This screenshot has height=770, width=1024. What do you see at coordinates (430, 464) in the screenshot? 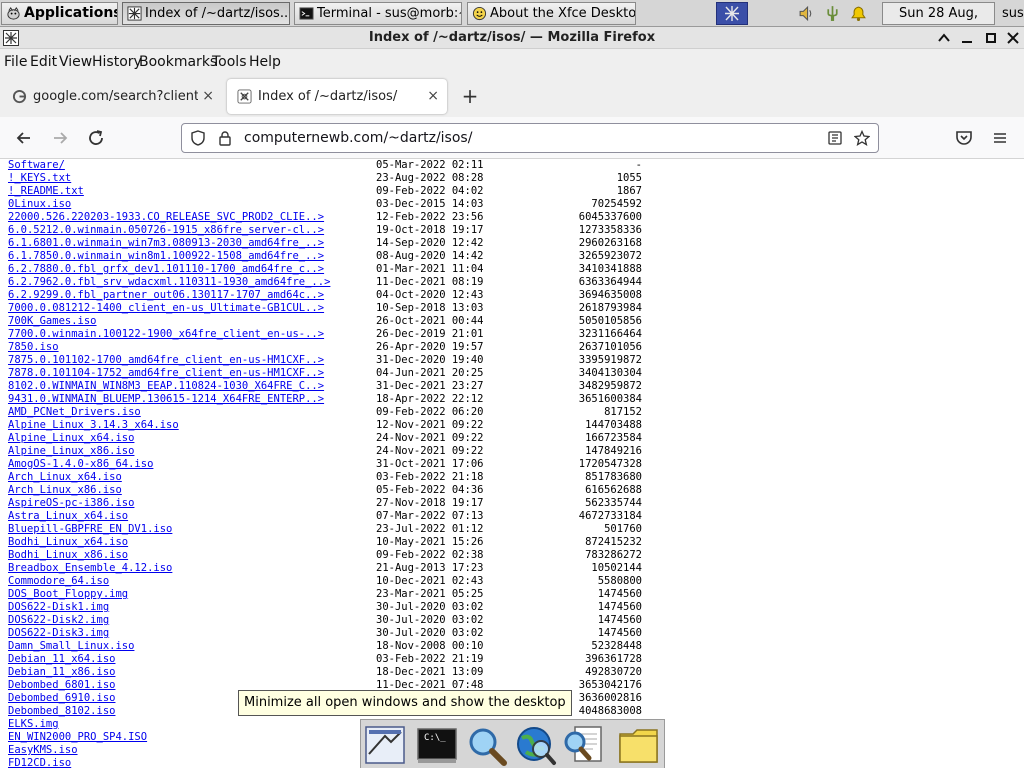
I see `file-date: 31-Oct-2021 17:06` at bounding box center [430, 464].